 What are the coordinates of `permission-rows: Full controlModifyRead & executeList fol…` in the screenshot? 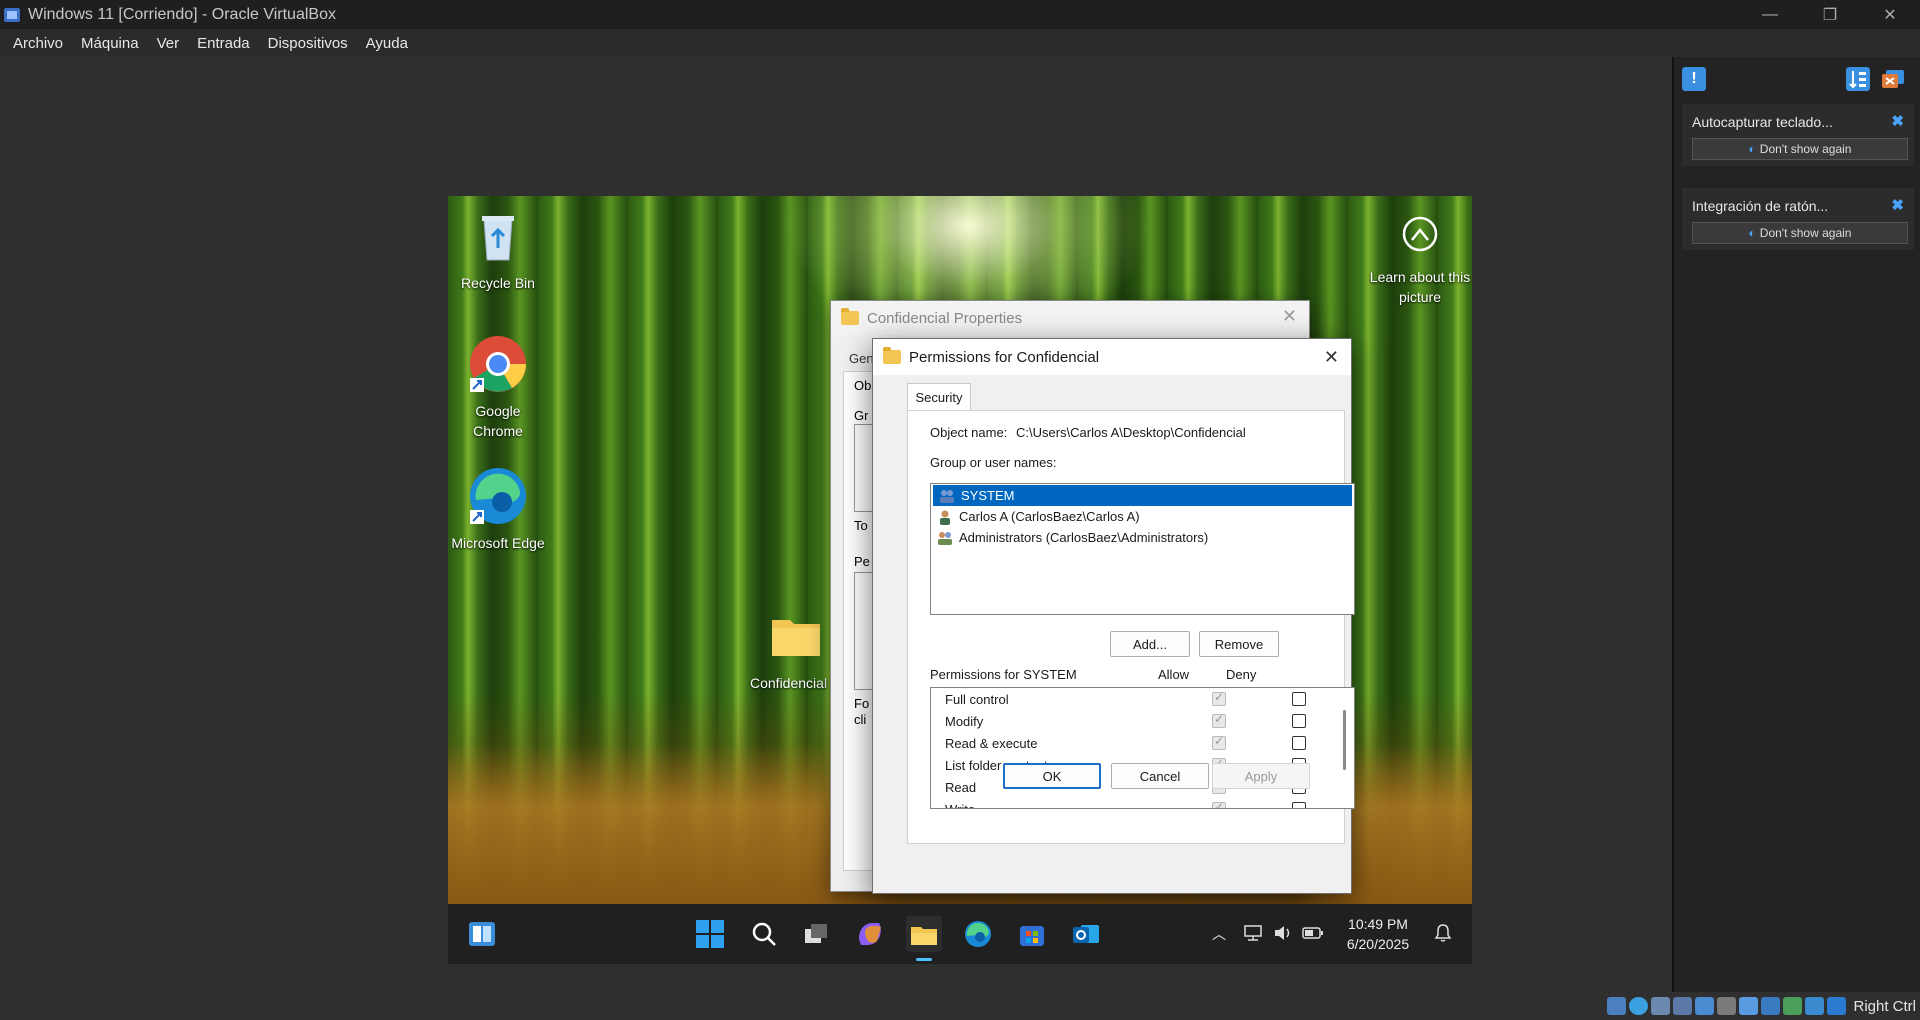 It's located at (1142, 748).